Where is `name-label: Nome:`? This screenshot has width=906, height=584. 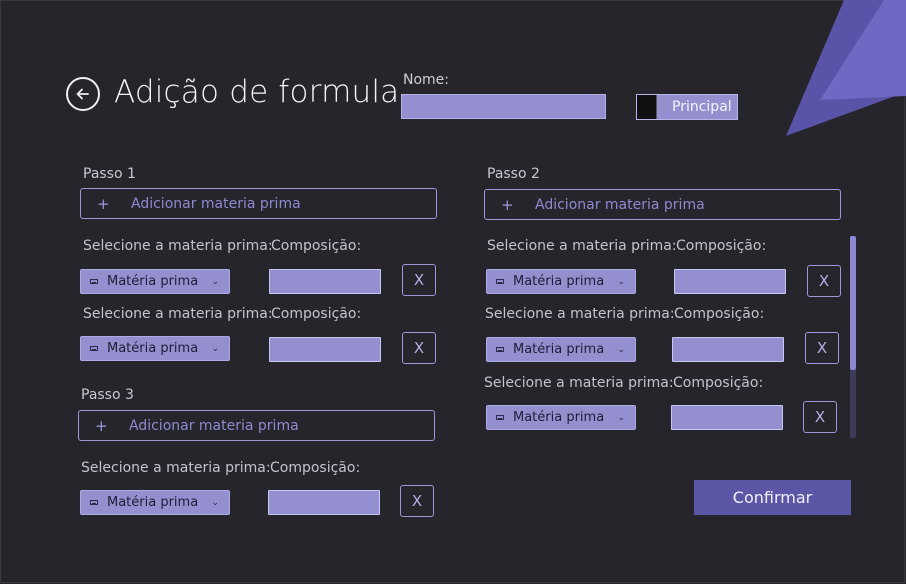
name-label: Nome: is located at coordinates (426, 80).